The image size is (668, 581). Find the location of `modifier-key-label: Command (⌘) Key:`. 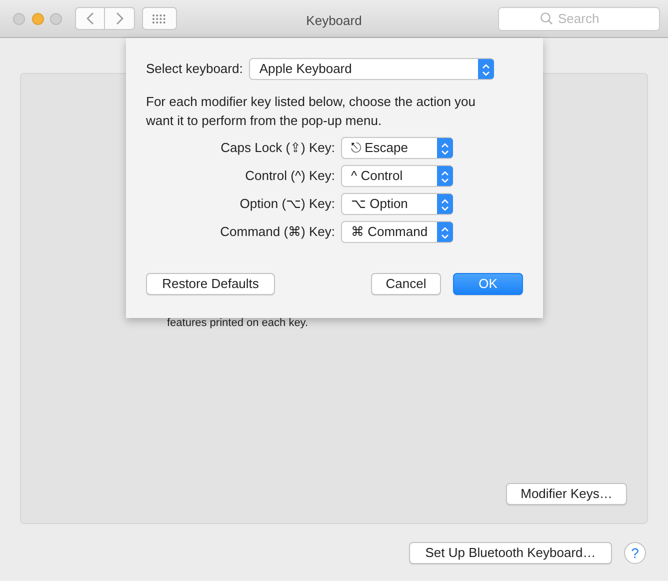

modifier-key-label: Command (⌘) Key: is located at coordinates (277, 232).